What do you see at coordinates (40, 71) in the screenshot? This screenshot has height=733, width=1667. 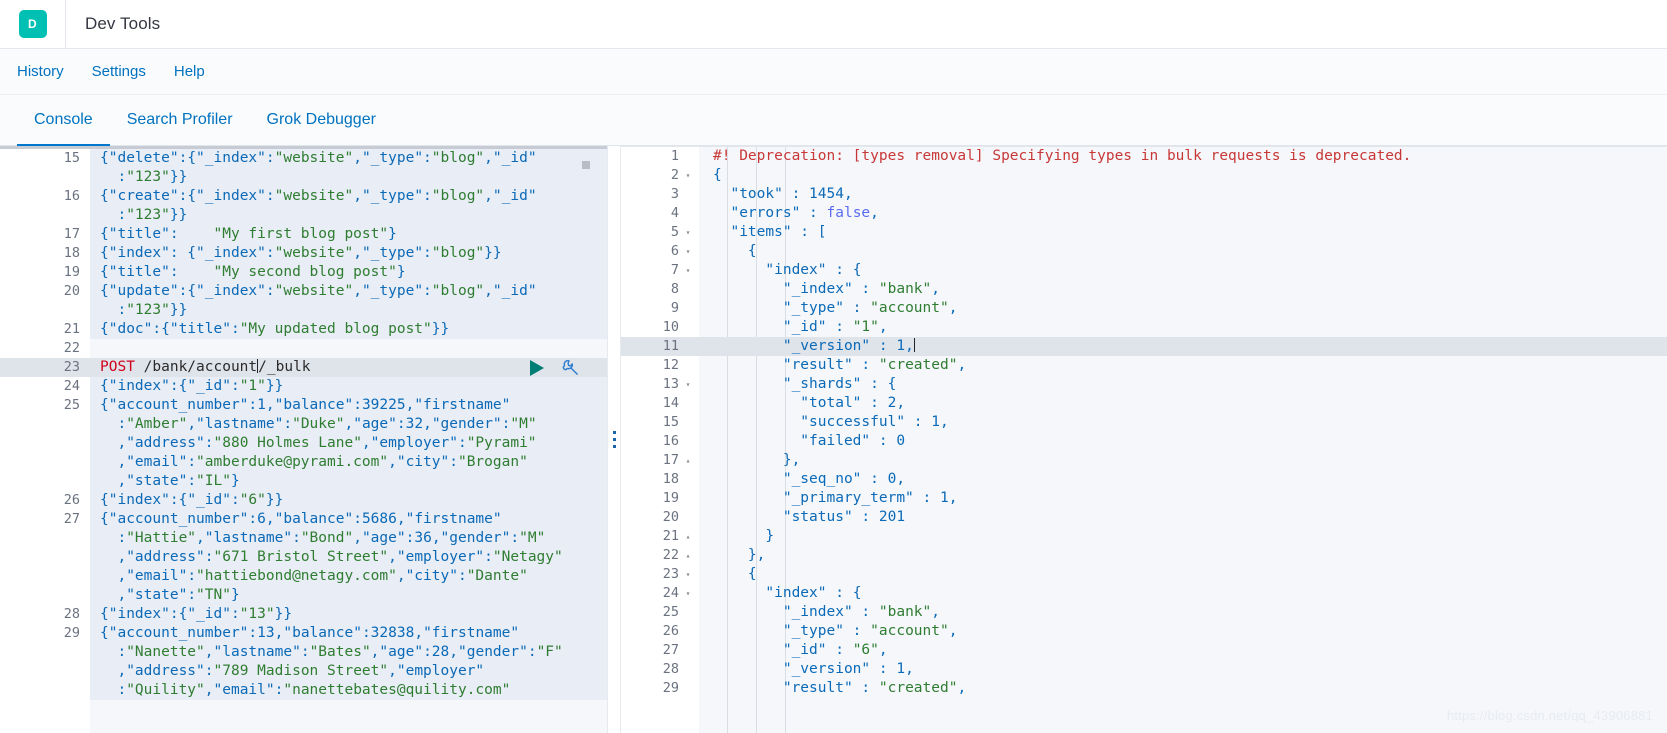 I see `nav-item-history: History` at bounding box center [40, 71].